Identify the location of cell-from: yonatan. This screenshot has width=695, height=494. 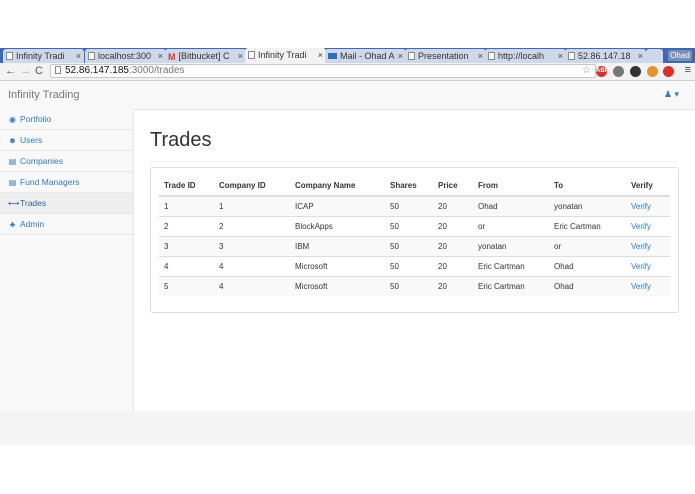
(511, 246).